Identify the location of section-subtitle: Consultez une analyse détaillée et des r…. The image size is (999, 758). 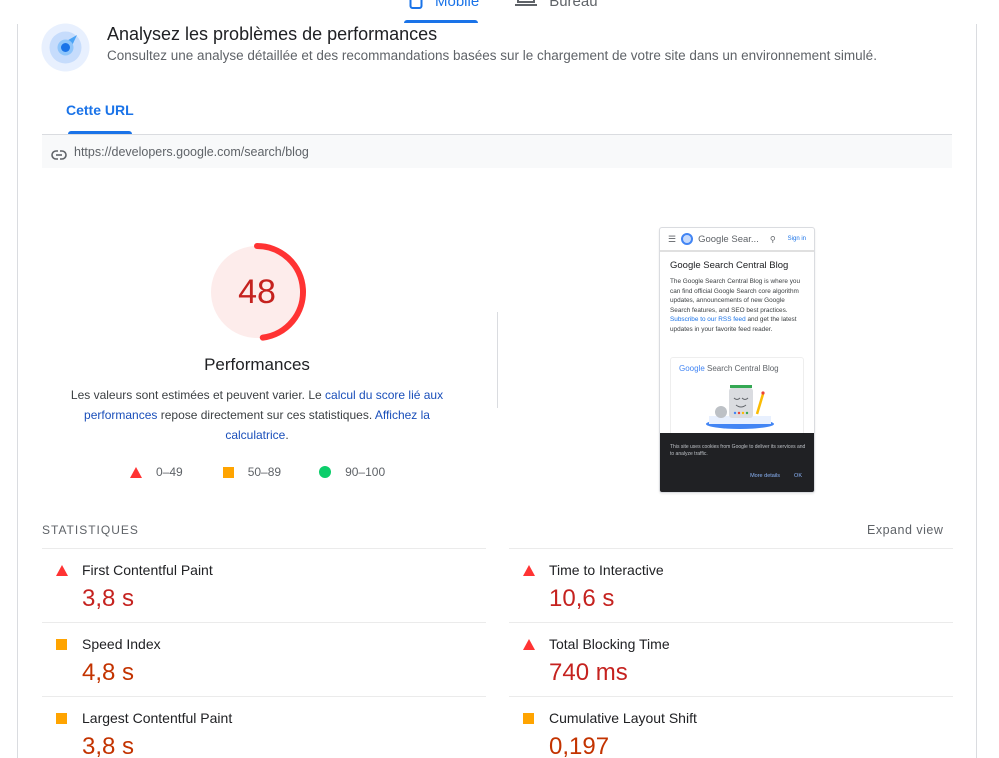
(492, 55).